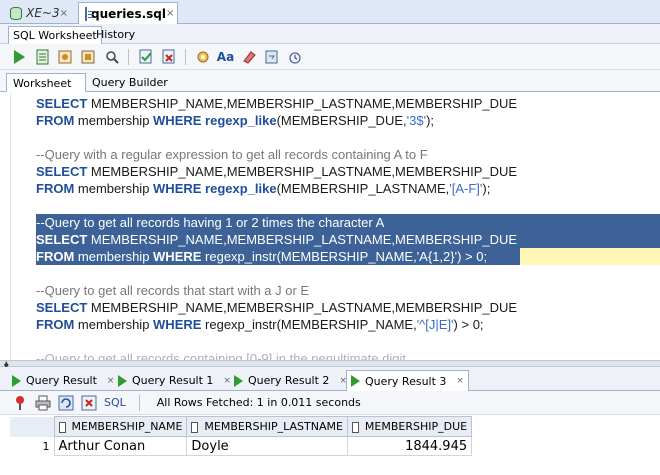 This screenshot has height=475, width=660. Describe the element at coordinates (590, 256) in the screenshot. I see `current-line-highlight` at that location.